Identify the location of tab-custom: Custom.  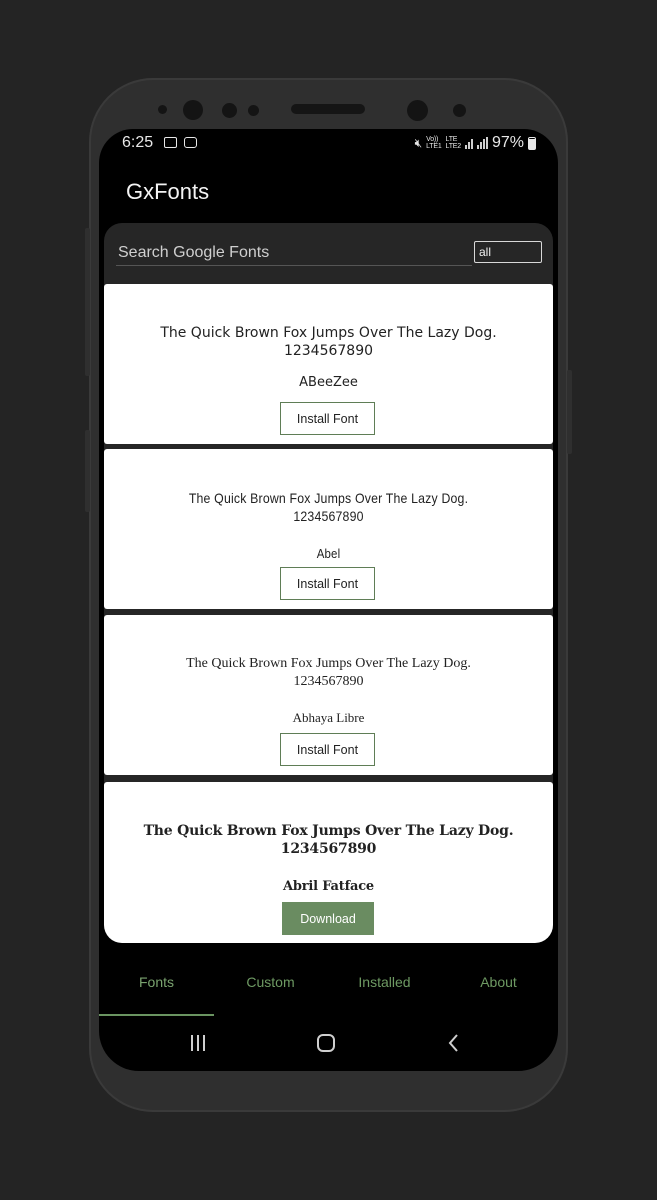
(270, 990).